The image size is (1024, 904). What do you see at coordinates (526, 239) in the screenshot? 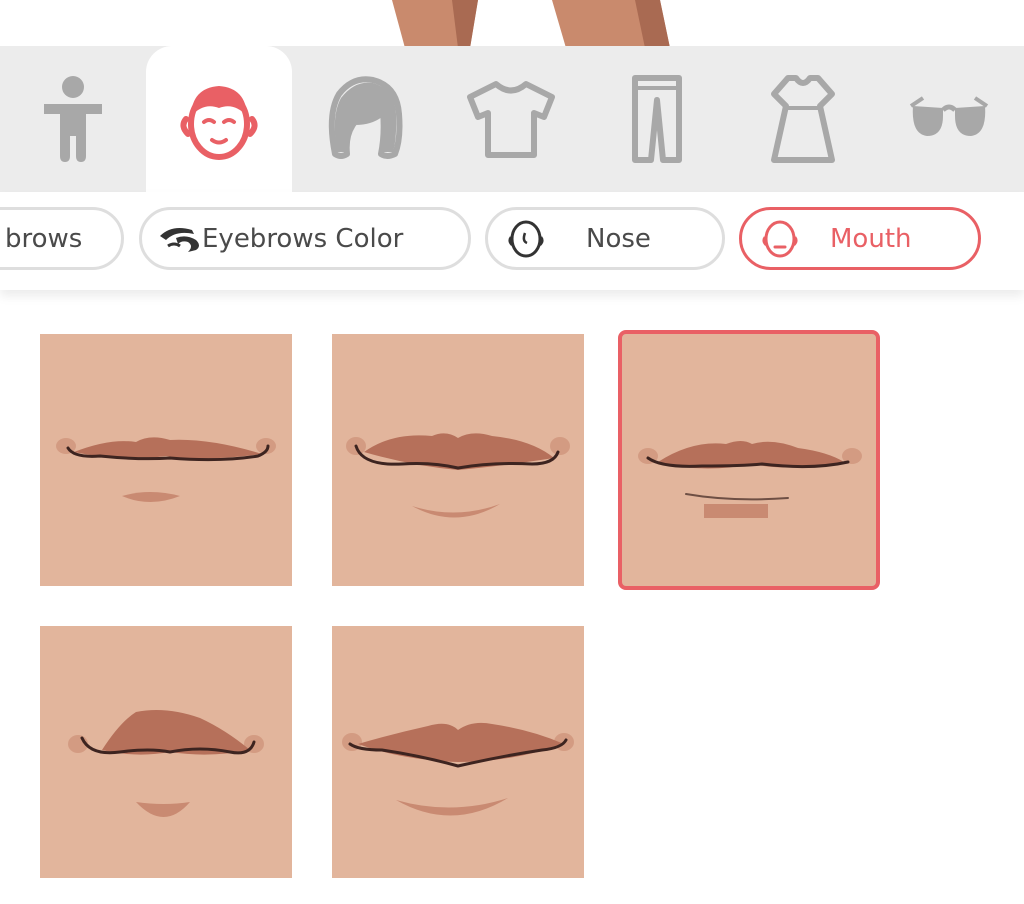
I see `nose-face-icon` at bounding box center [526, 239].